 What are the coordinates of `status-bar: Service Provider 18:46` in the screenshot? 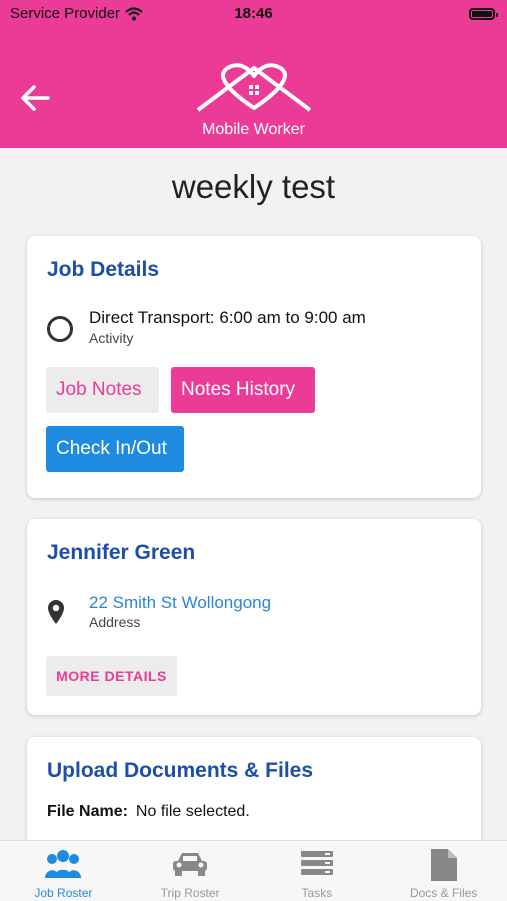 It's located at (253, 15).